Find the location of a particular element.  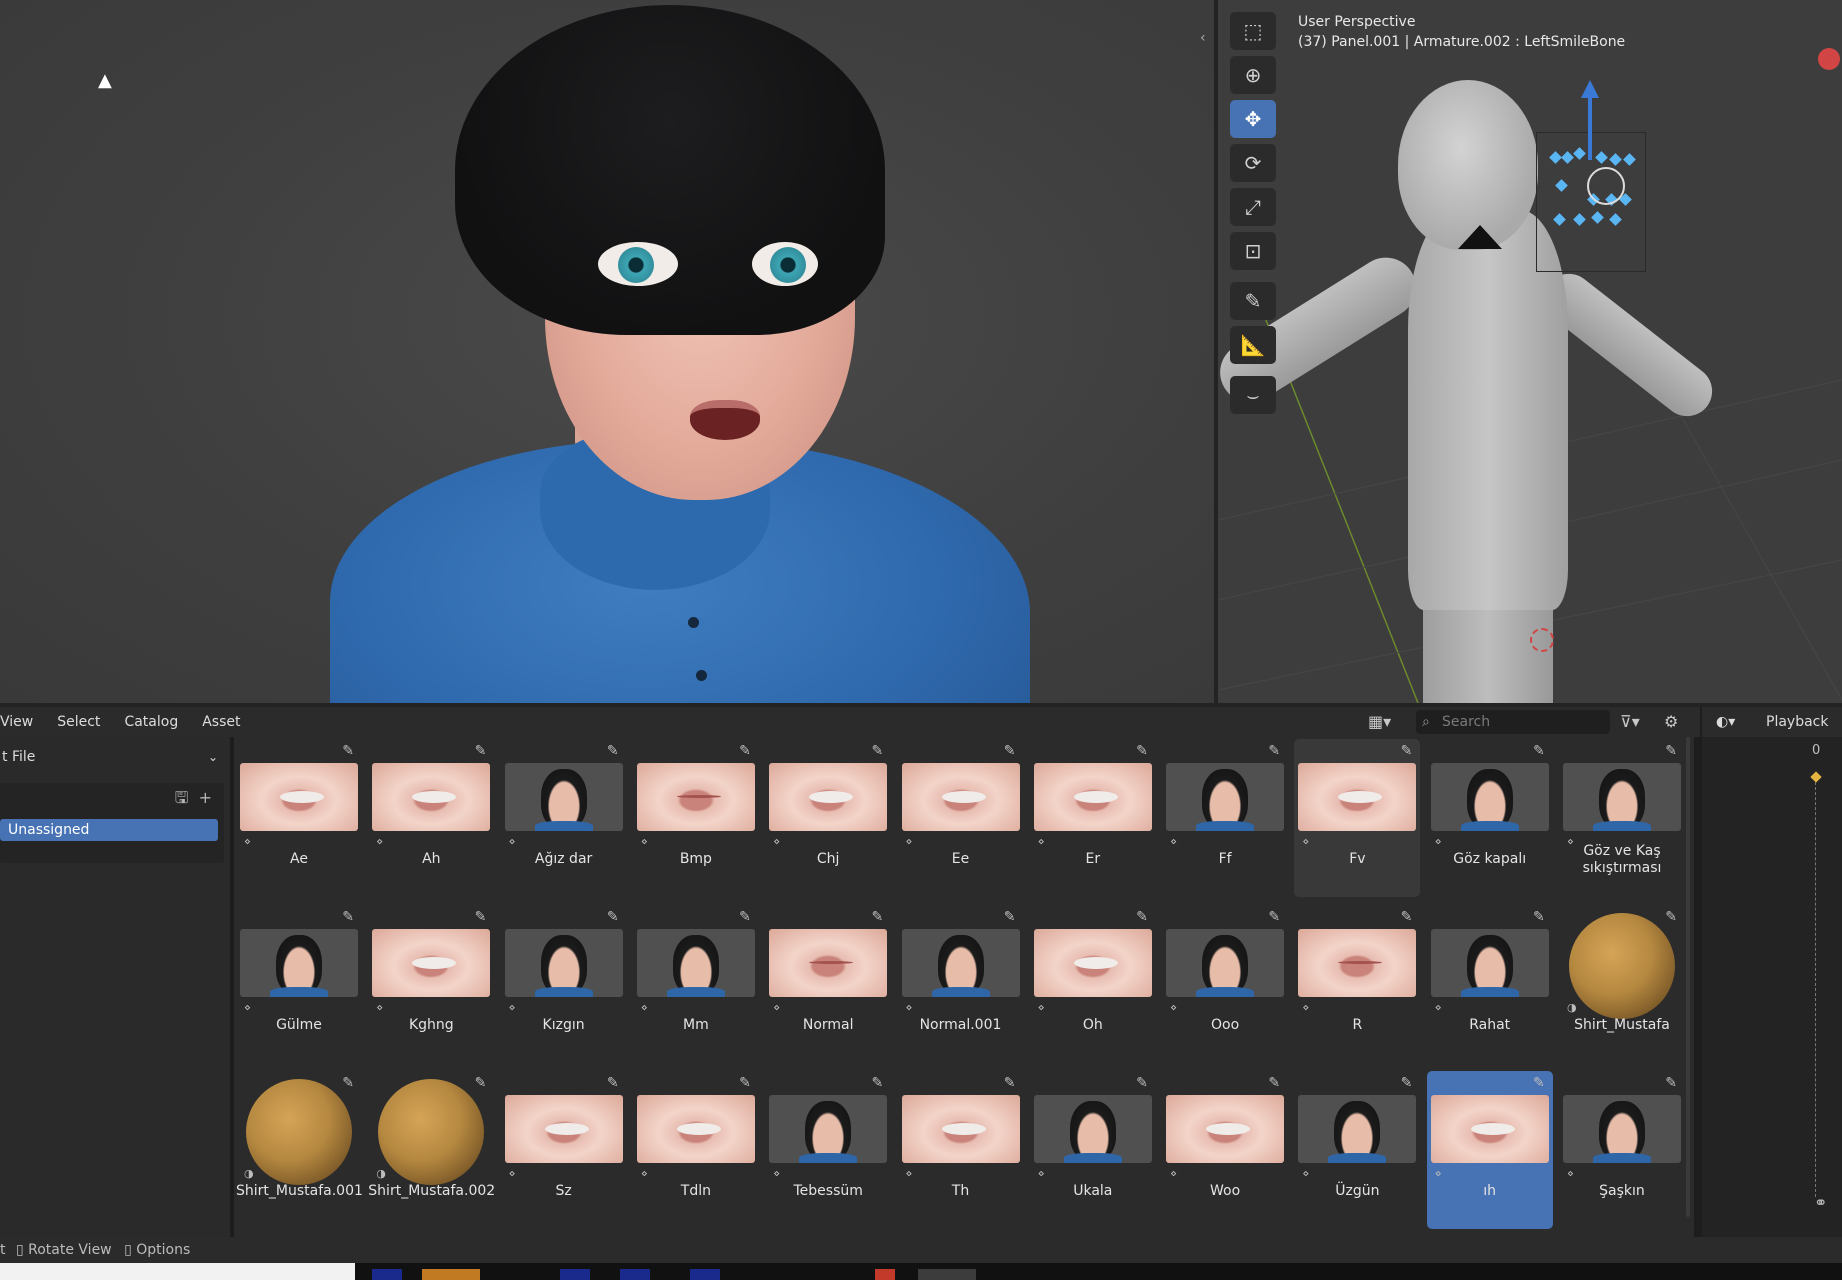

bone-selector is located at coordinates (1480, 237).